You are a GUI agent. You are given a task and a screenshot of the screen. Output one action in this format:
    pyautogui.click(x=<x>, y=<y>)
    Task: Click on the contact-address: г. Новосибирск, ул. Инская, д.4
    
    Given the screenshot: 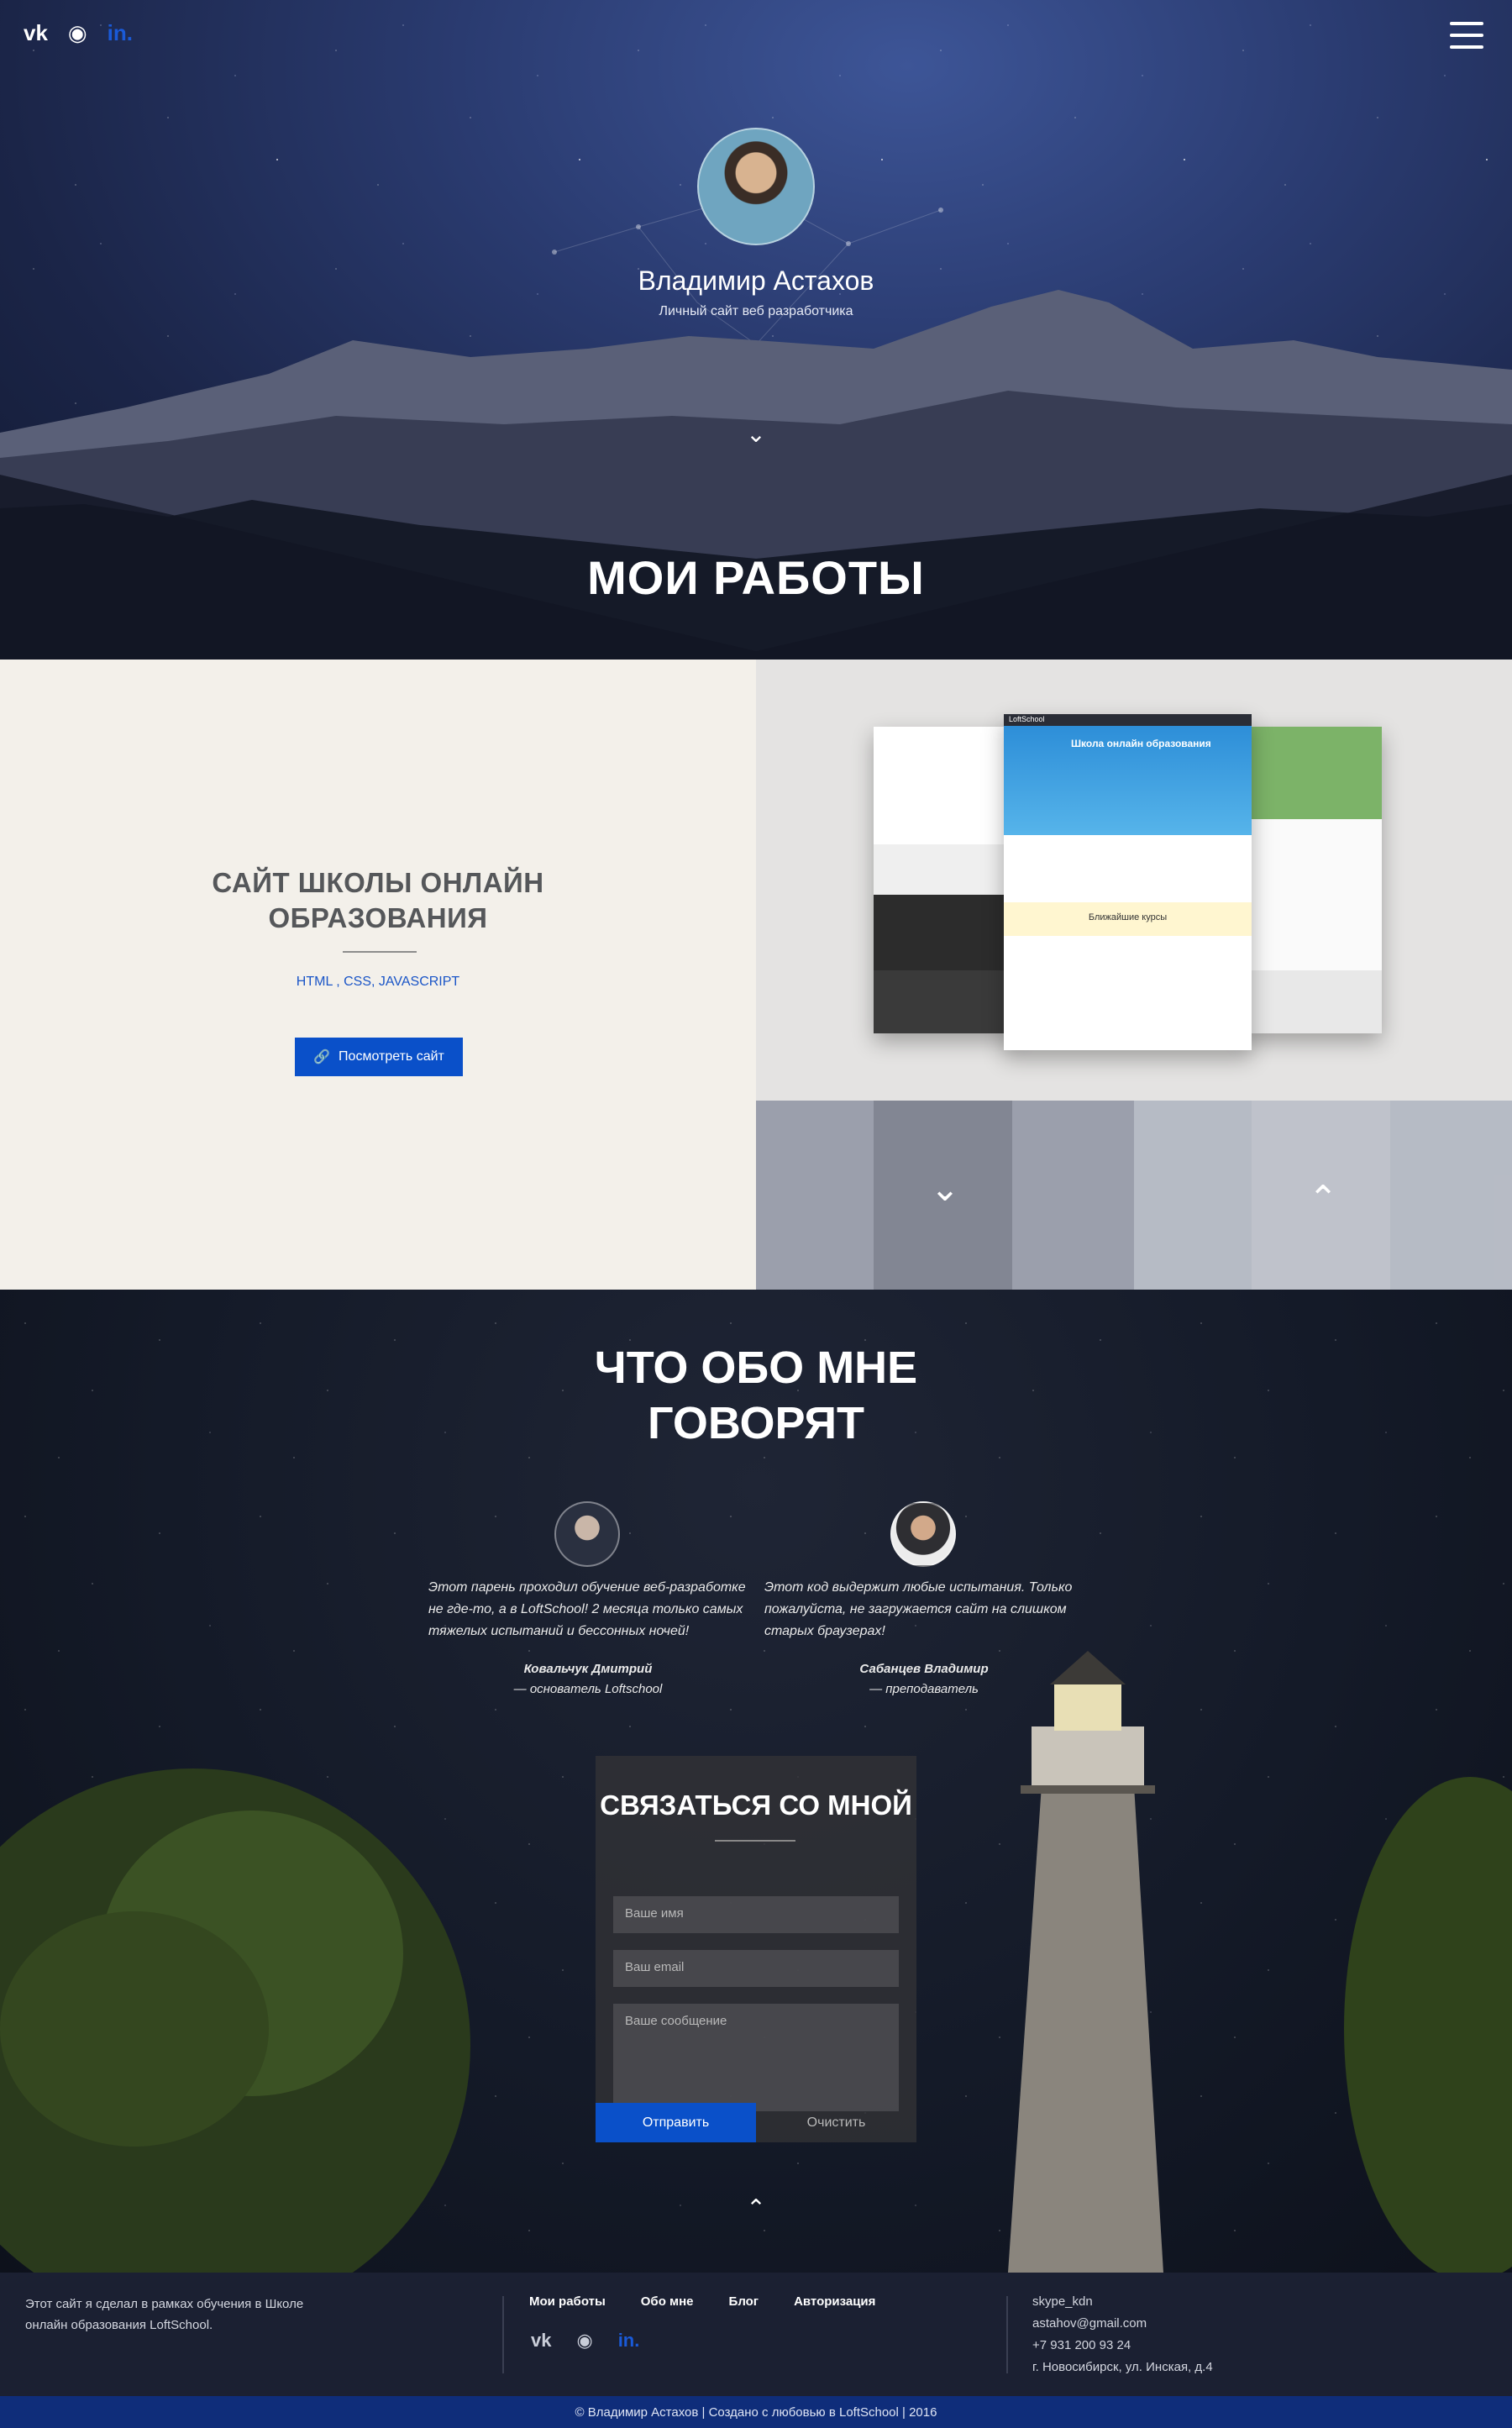 What is the action you would take?
    pyautogui.click(x=1122, y=2367)
    